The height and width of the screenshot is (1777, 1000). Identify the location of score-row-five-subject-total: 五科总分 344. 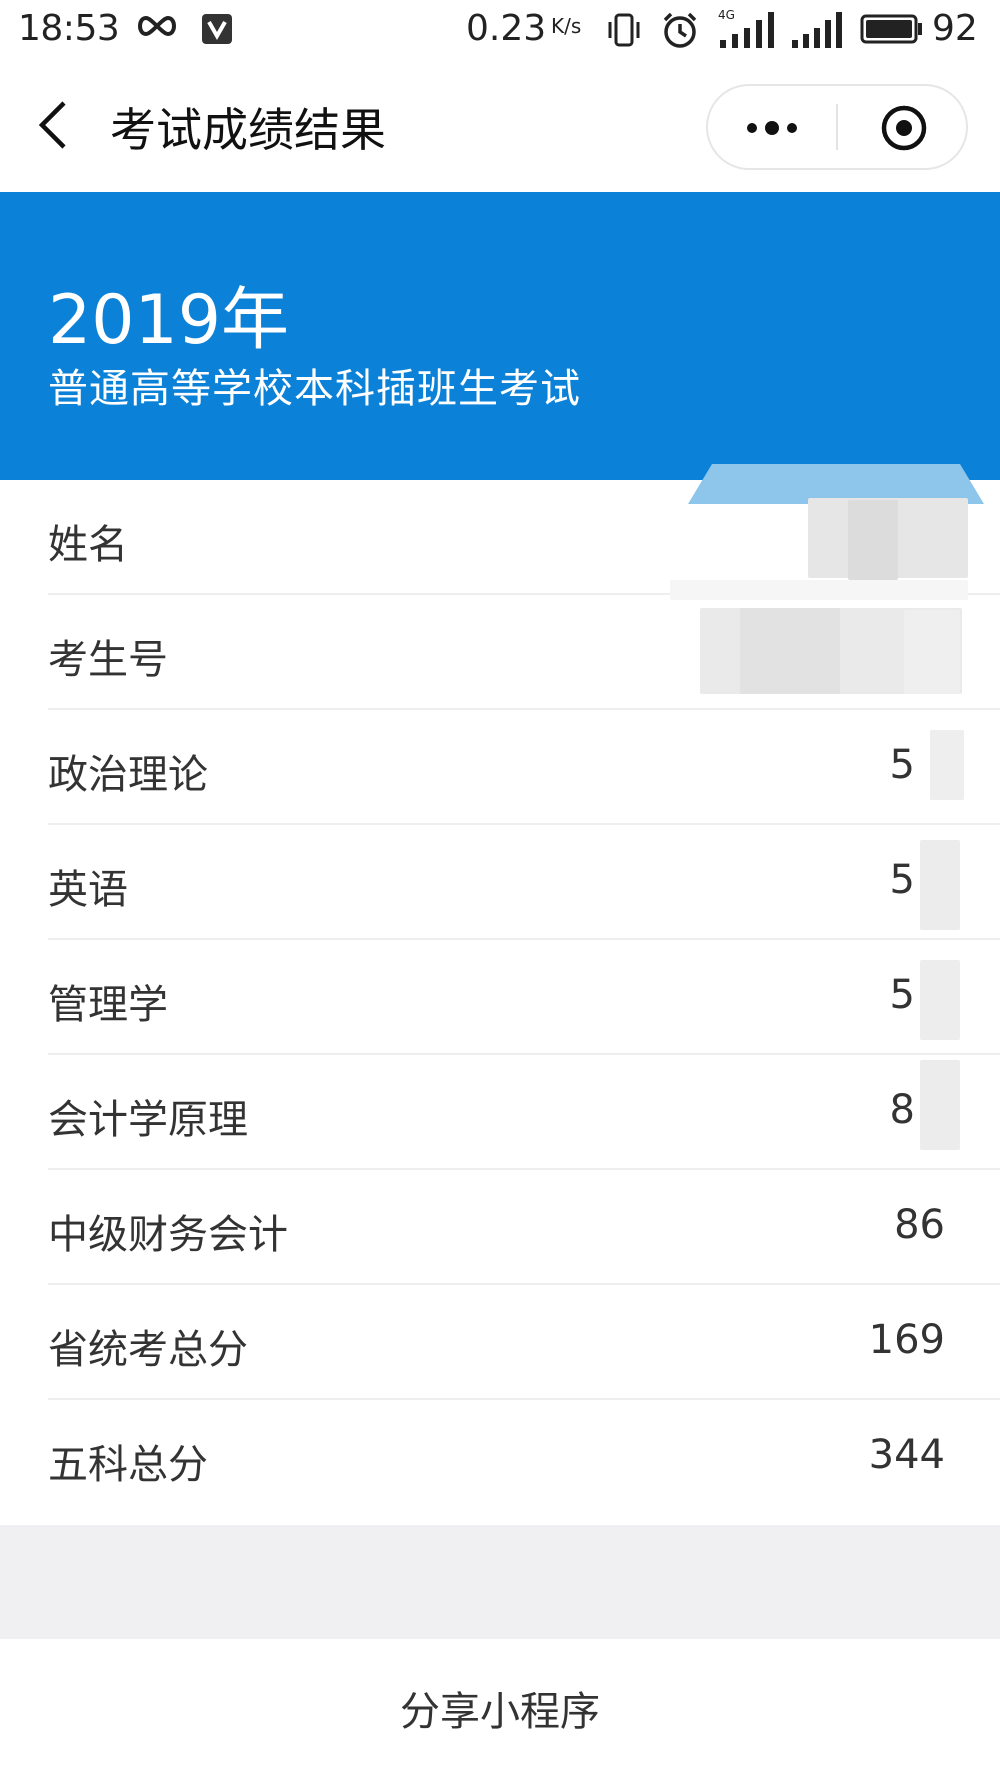
(524, 1457).